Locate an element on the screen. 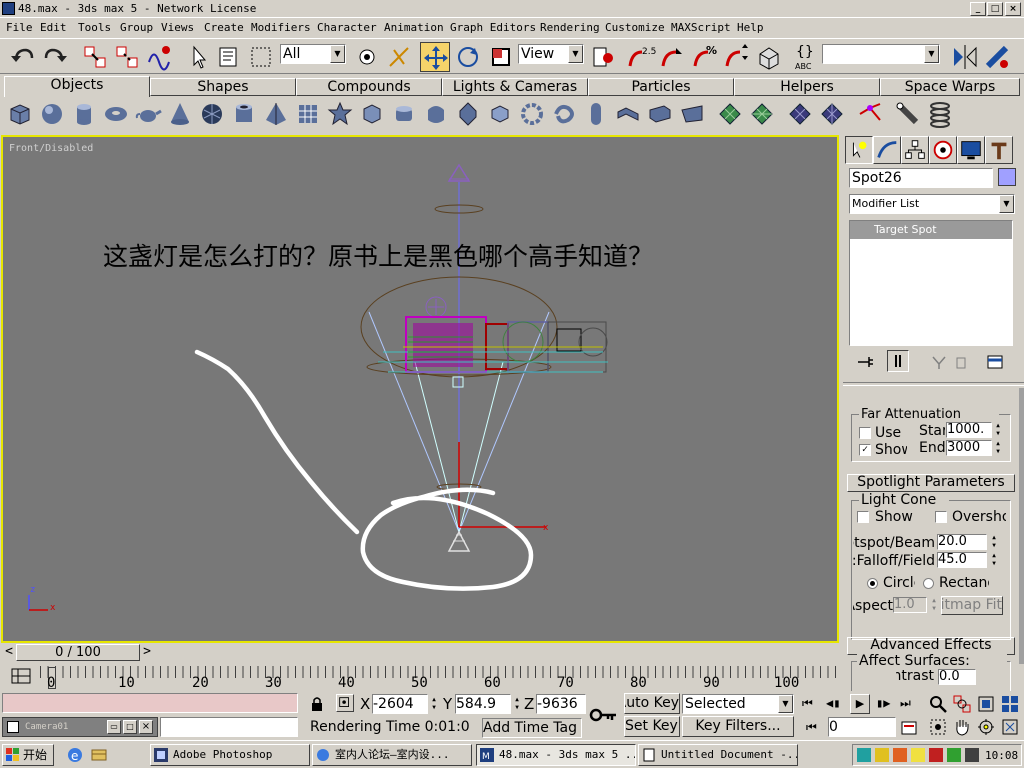  start-button: 开始 is located at coordinates (28, 755).